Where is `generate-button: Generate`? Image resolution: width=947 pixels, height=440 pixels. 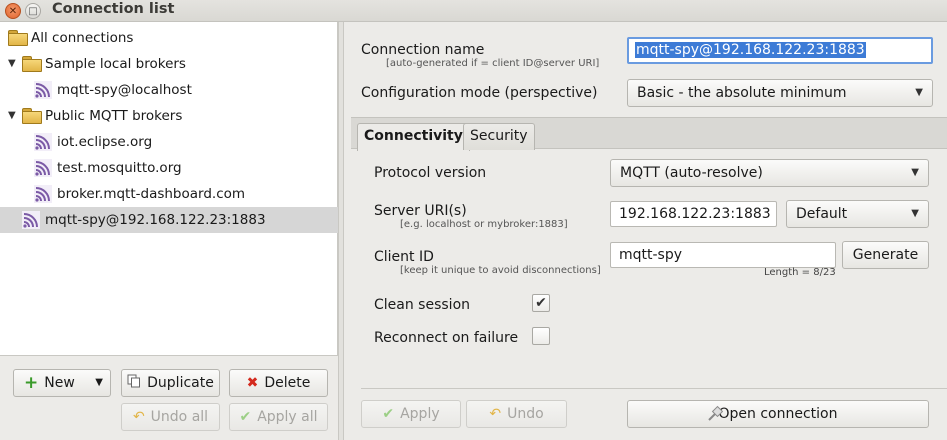
generate-button: Generate is located at coordinates (885, 255).